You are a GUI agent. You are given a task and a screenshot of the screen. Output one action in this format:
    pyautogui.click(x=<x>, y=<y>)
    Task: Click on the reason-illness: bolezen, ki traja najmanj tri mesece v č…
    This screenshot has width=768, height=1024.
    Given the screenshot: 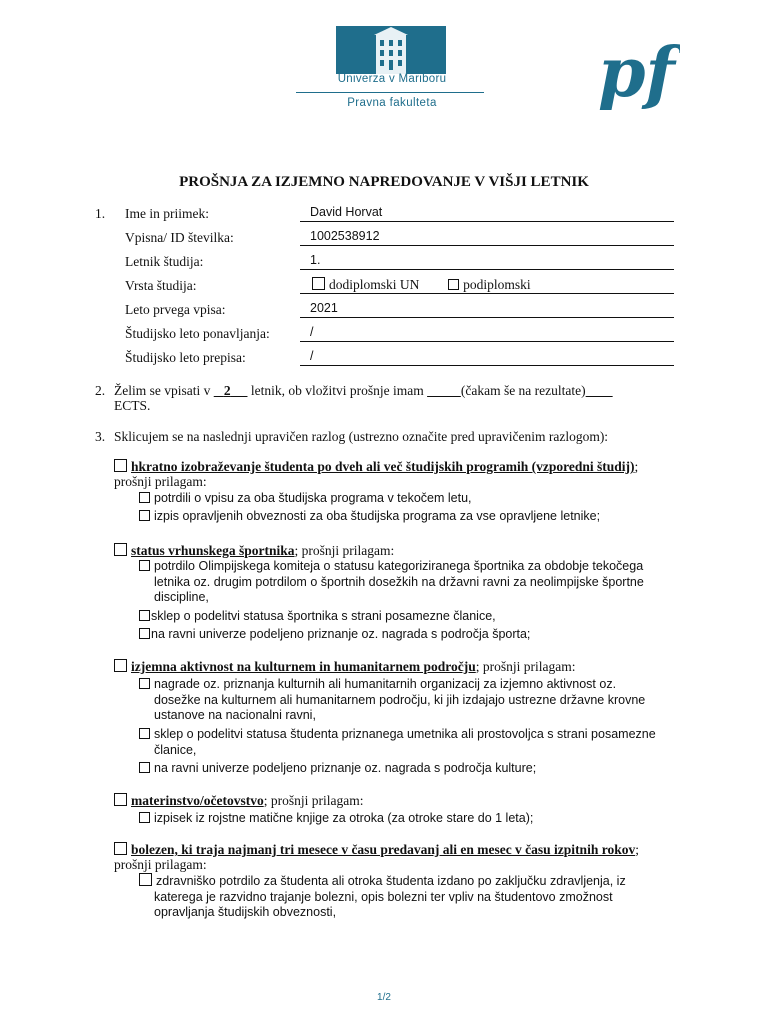 What is the action you would take?
    pyautogui.click(x=376, y=850)
    